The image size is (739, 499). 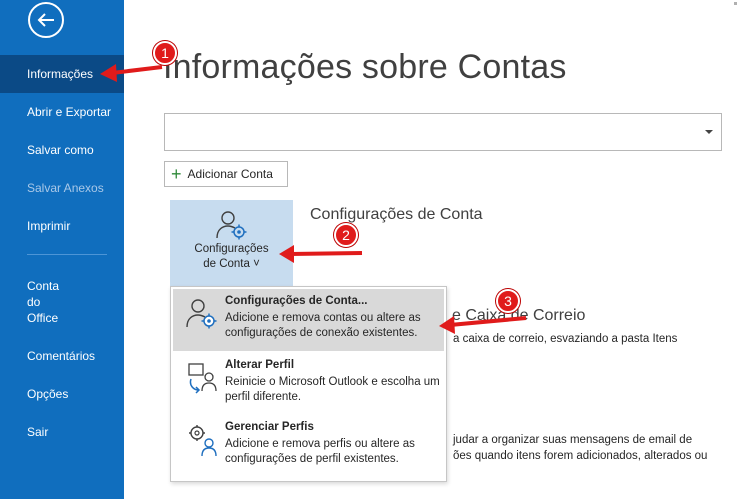 I want to click on annotation-badge-3: 3, so click(x=508, y=301).